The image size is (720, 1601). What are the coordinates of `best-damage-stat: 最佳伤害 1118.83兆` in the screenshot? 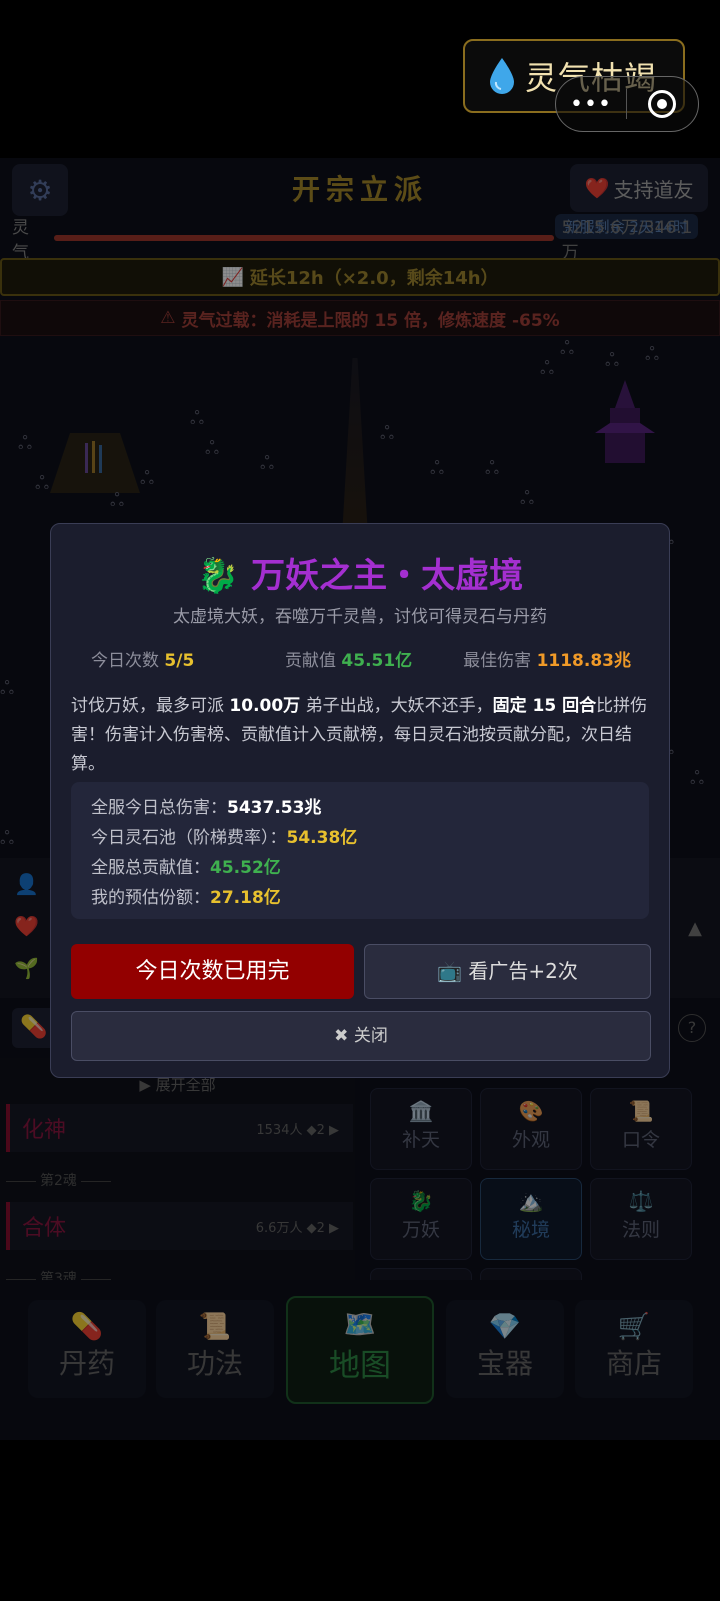 It's located at (547, 658).